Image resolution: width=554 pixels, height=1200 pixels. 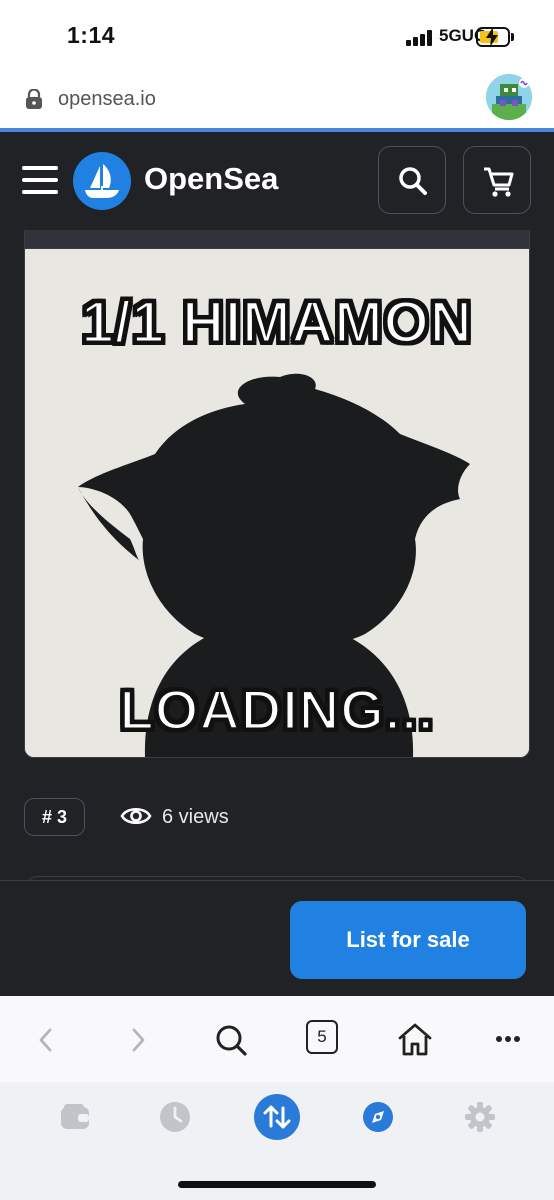 I want to click on history-icon, so click(x=175, y=1117).